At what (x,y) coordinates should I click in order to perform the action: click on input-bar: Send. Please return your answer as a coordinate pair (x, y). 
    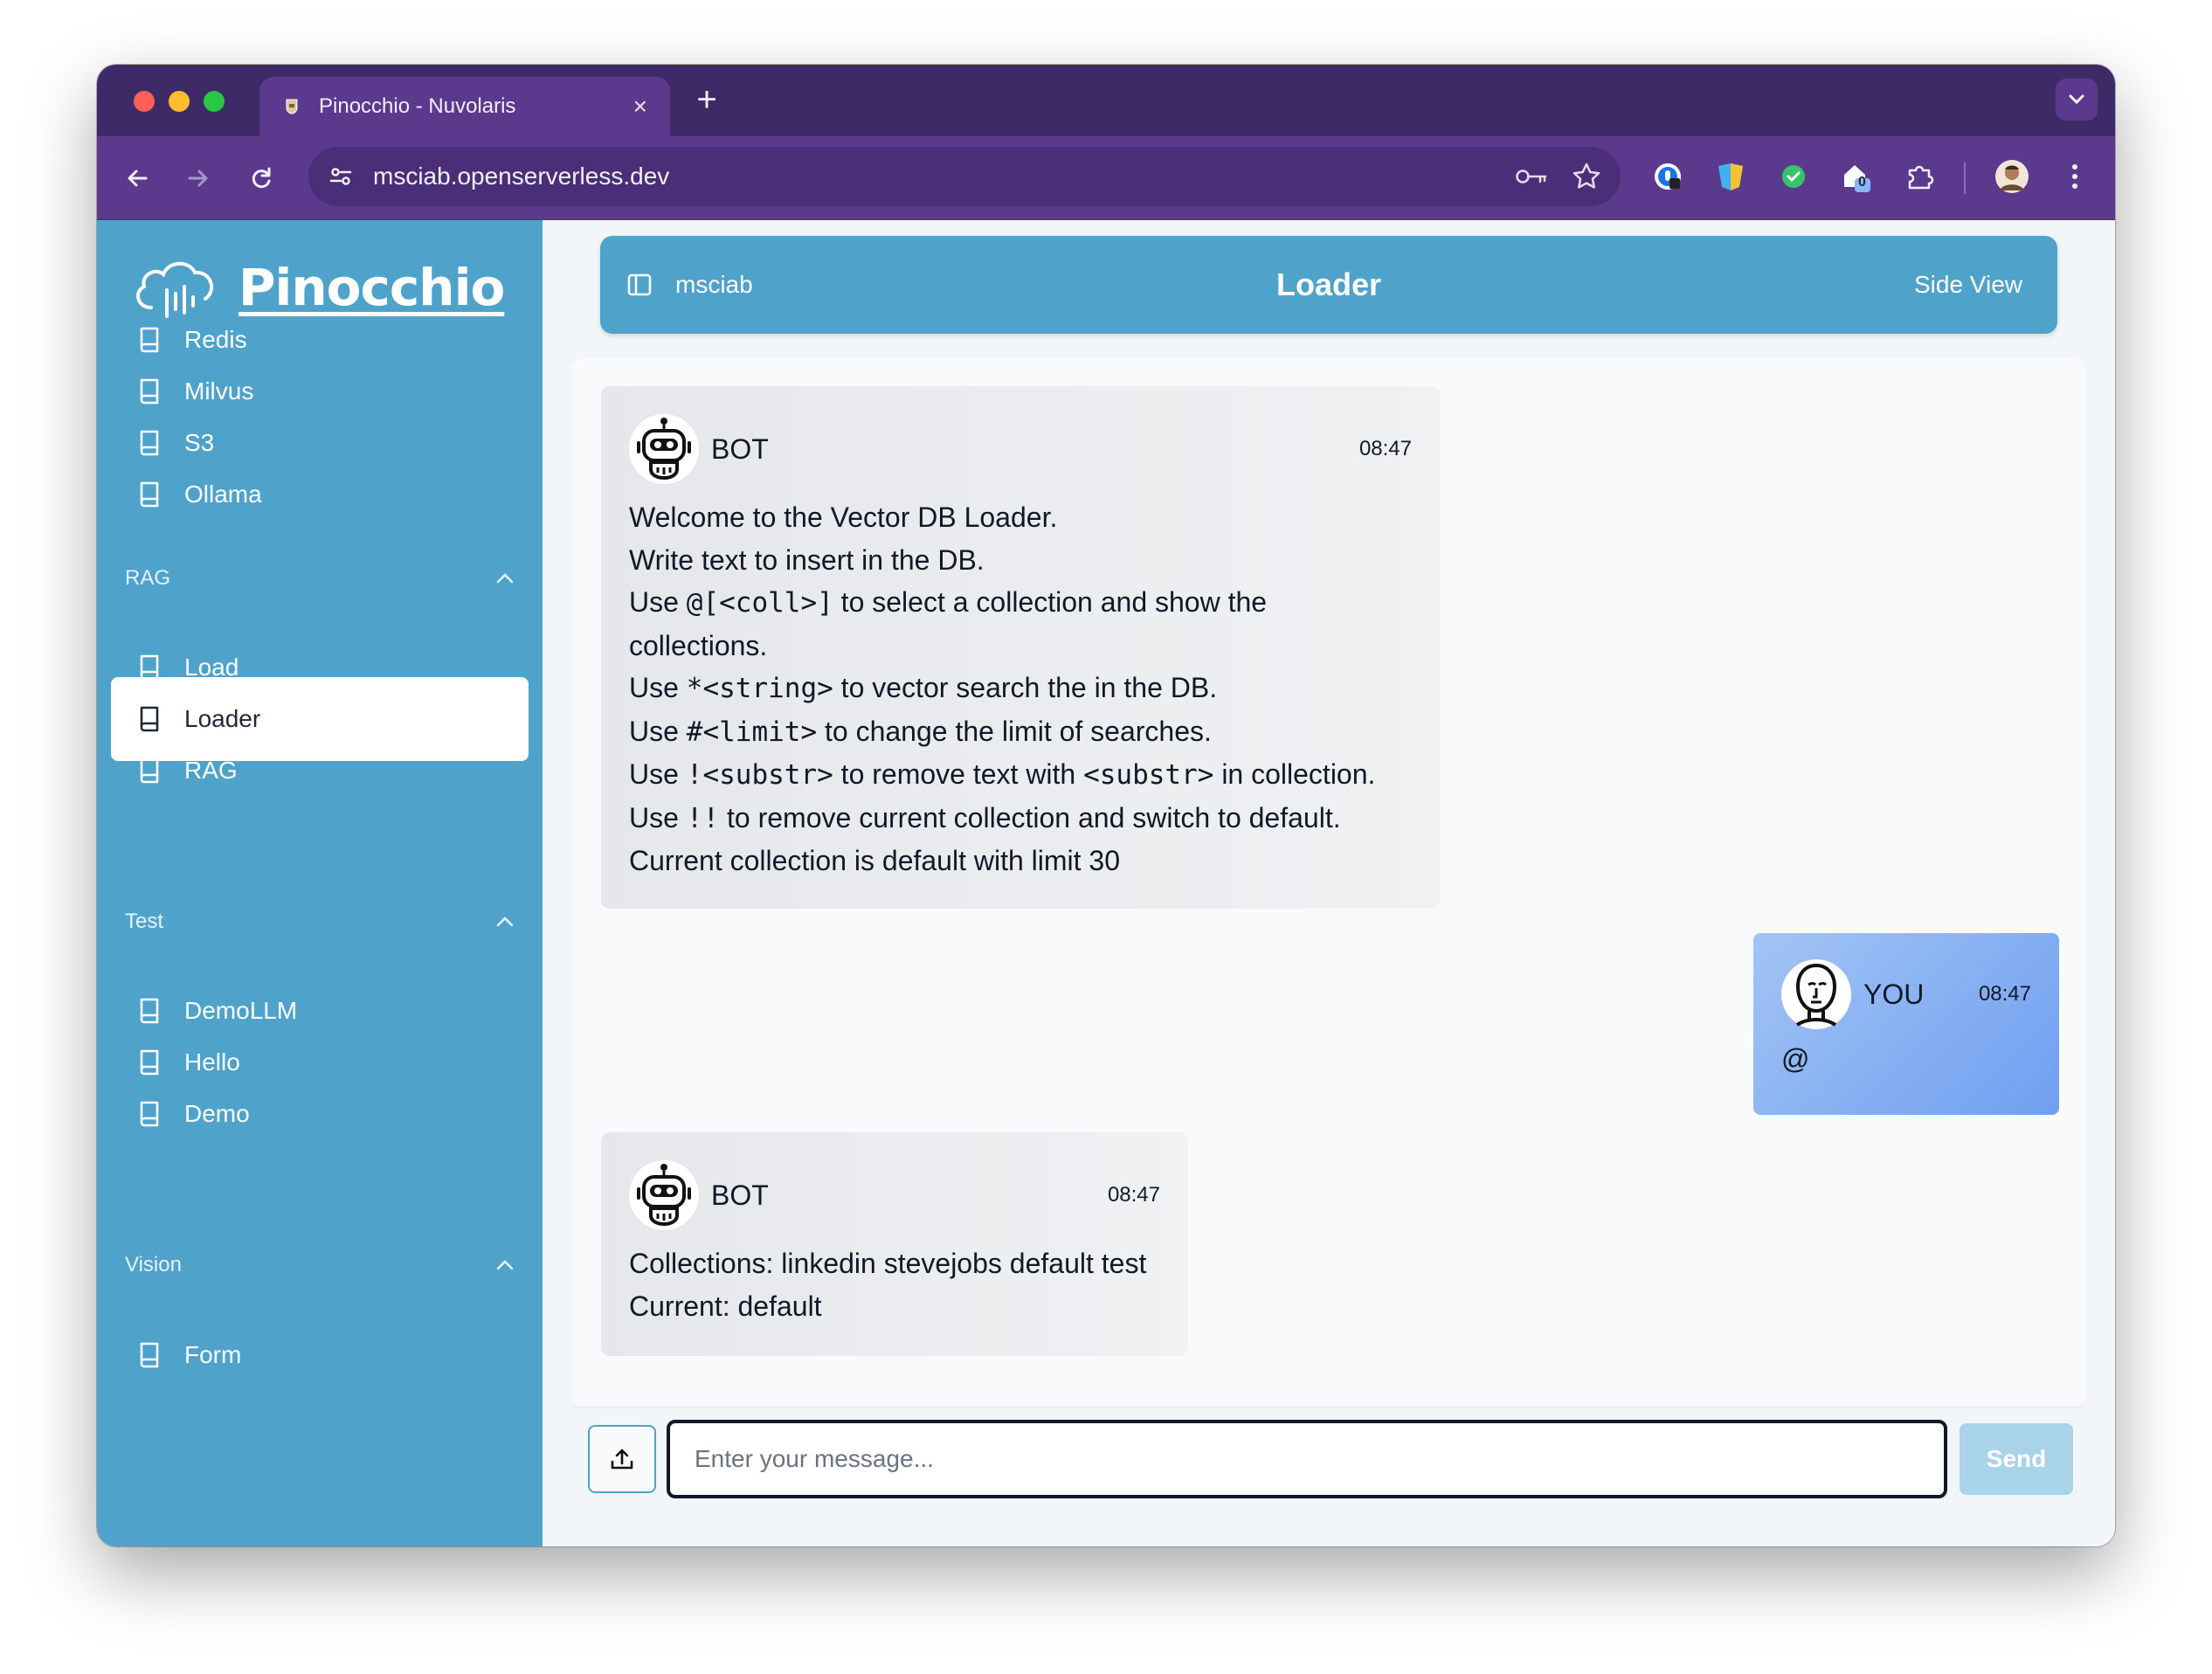
    Looking at the image, I should click on (1328, 1476).